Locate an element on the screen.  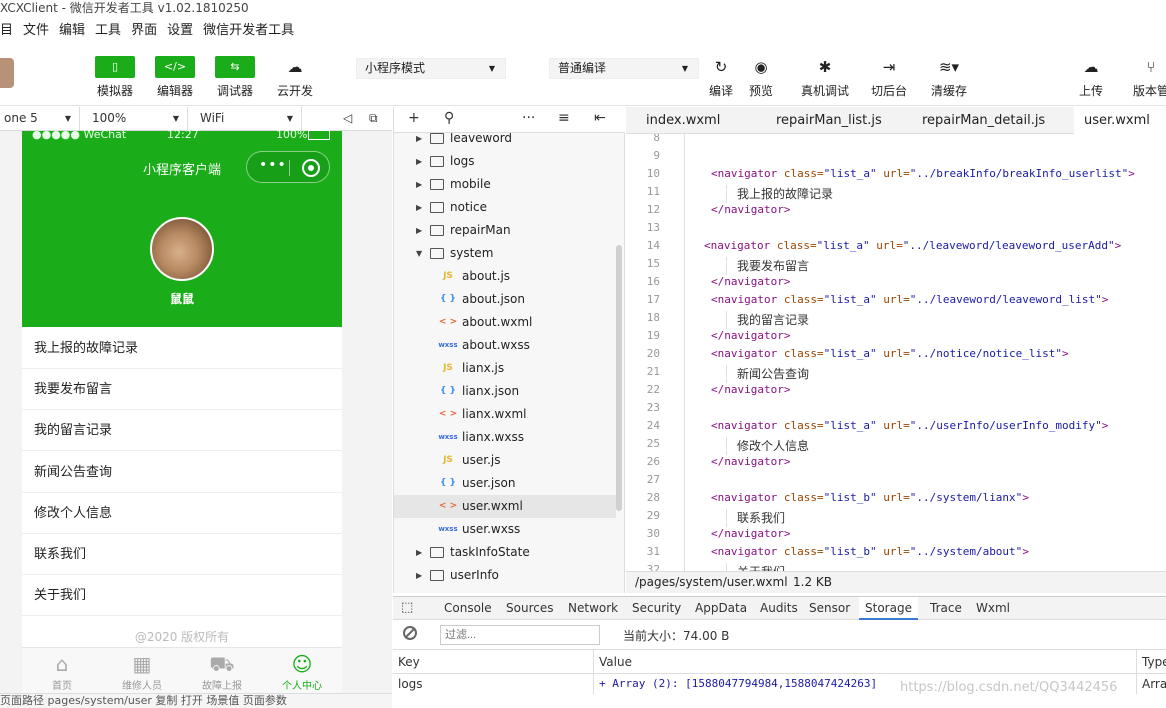
collapse-icon: ≡ is located at coordinates (564, 118).